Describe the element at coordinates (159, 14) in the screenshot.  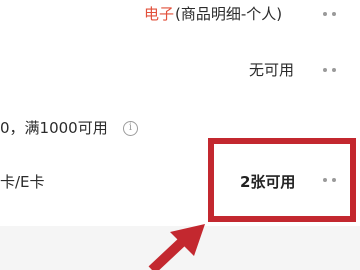
I see `invoice-type-text: 电子` at that location.